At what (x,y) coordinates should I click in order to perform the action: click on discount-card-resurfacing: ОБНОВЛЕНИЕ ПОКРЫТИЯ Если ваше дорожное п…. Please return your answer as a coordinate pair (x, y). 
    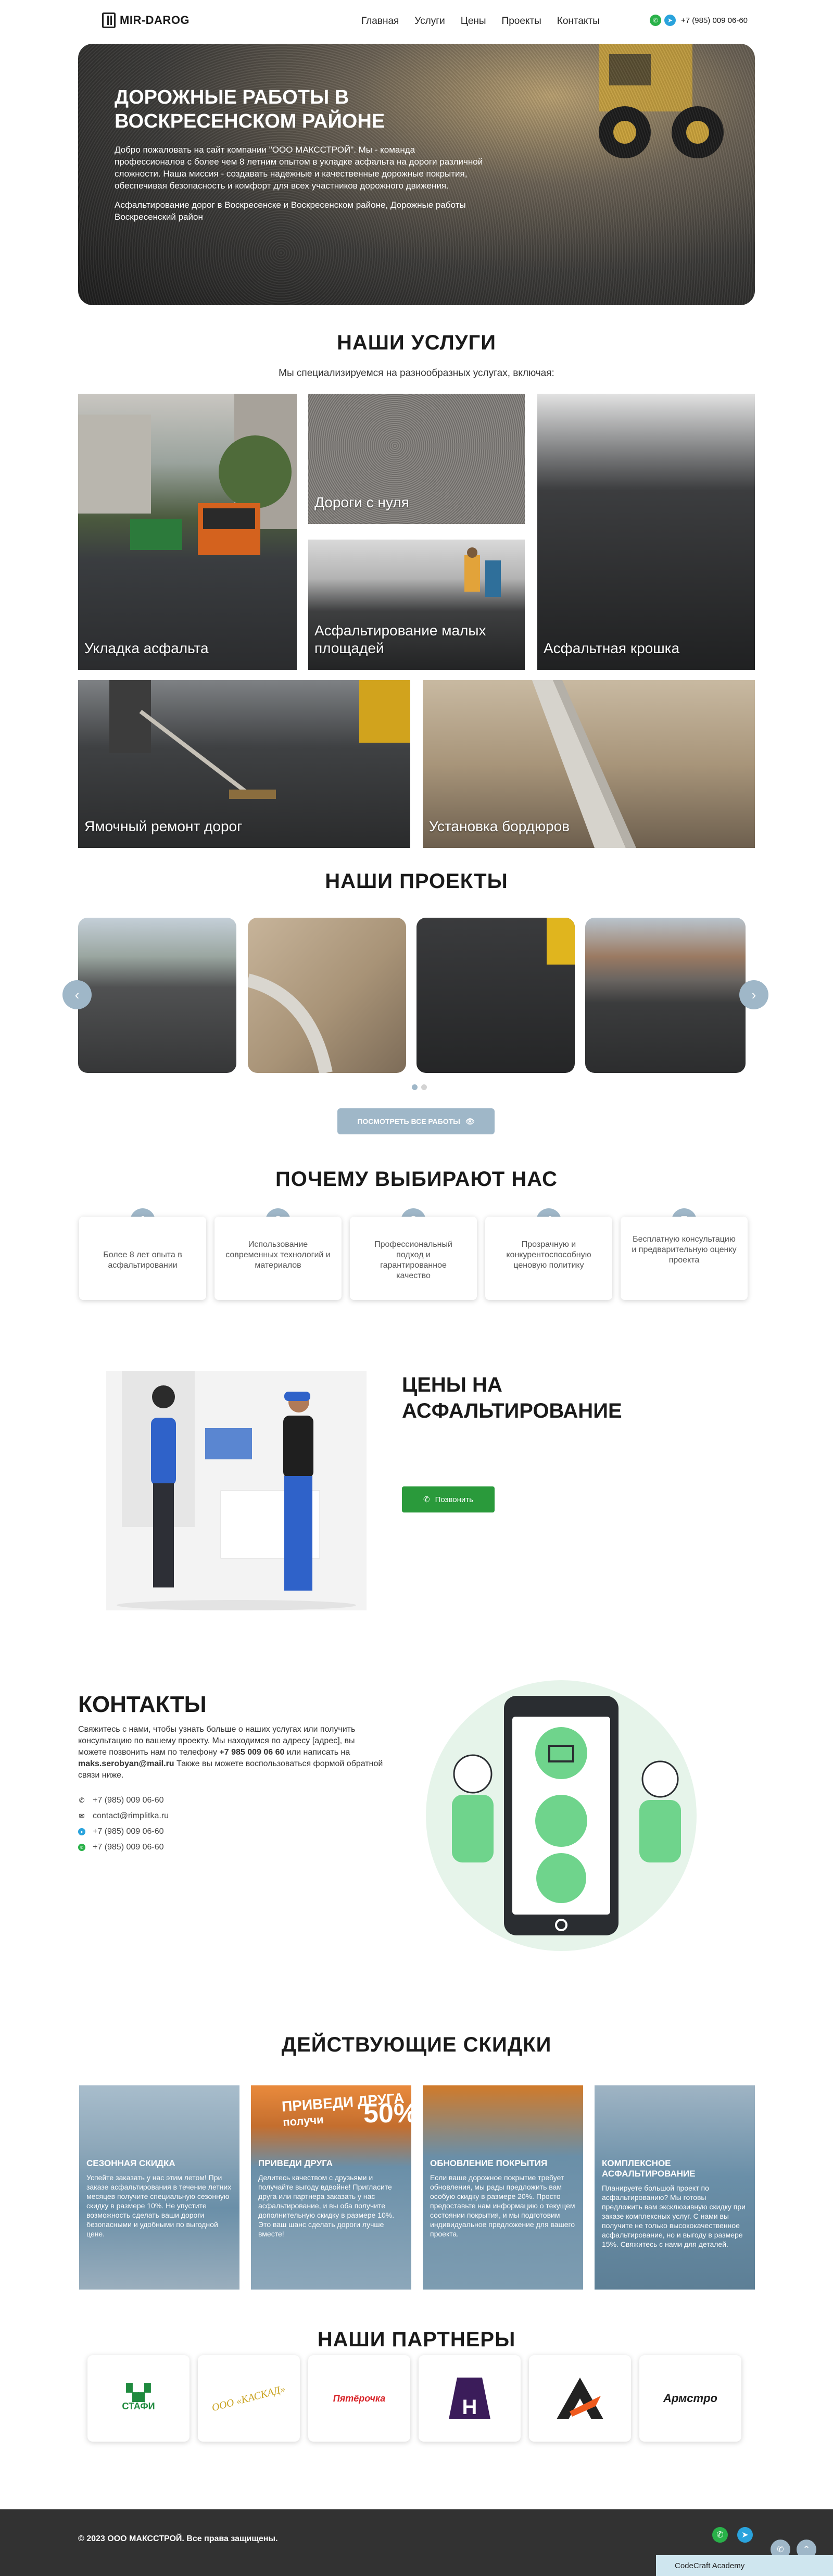
    Looking at the image, I should click on (503, 2187).